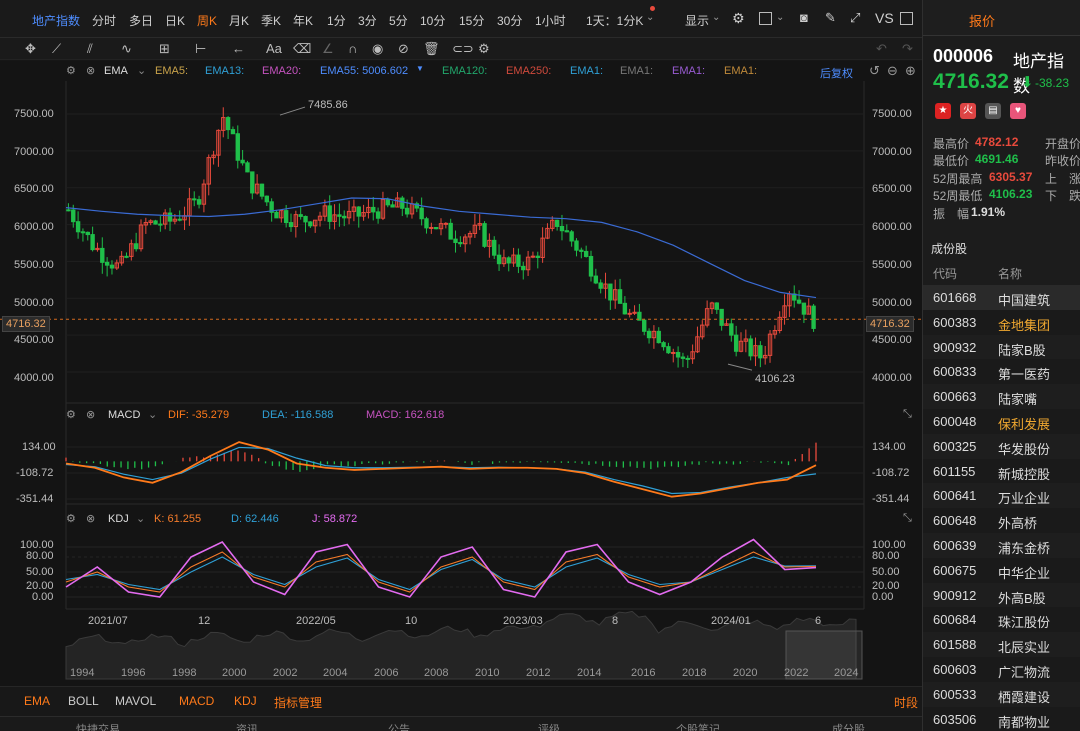 This screenshot has width=1080, height=731. Describe the element at coordinates (164, 49) in the screenshot. I see `measure-icon: ⊞` at that location.